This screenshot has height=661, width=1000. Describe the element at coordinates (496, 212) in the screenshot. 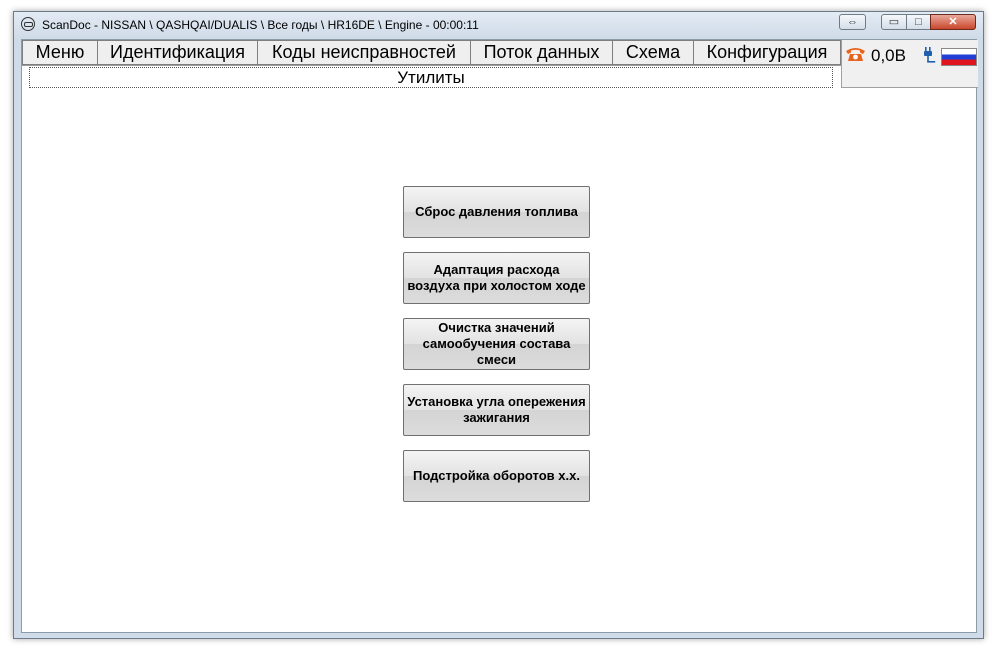

I see `fuel-pressure-reset-button: Сброс давления топлива` at that location.